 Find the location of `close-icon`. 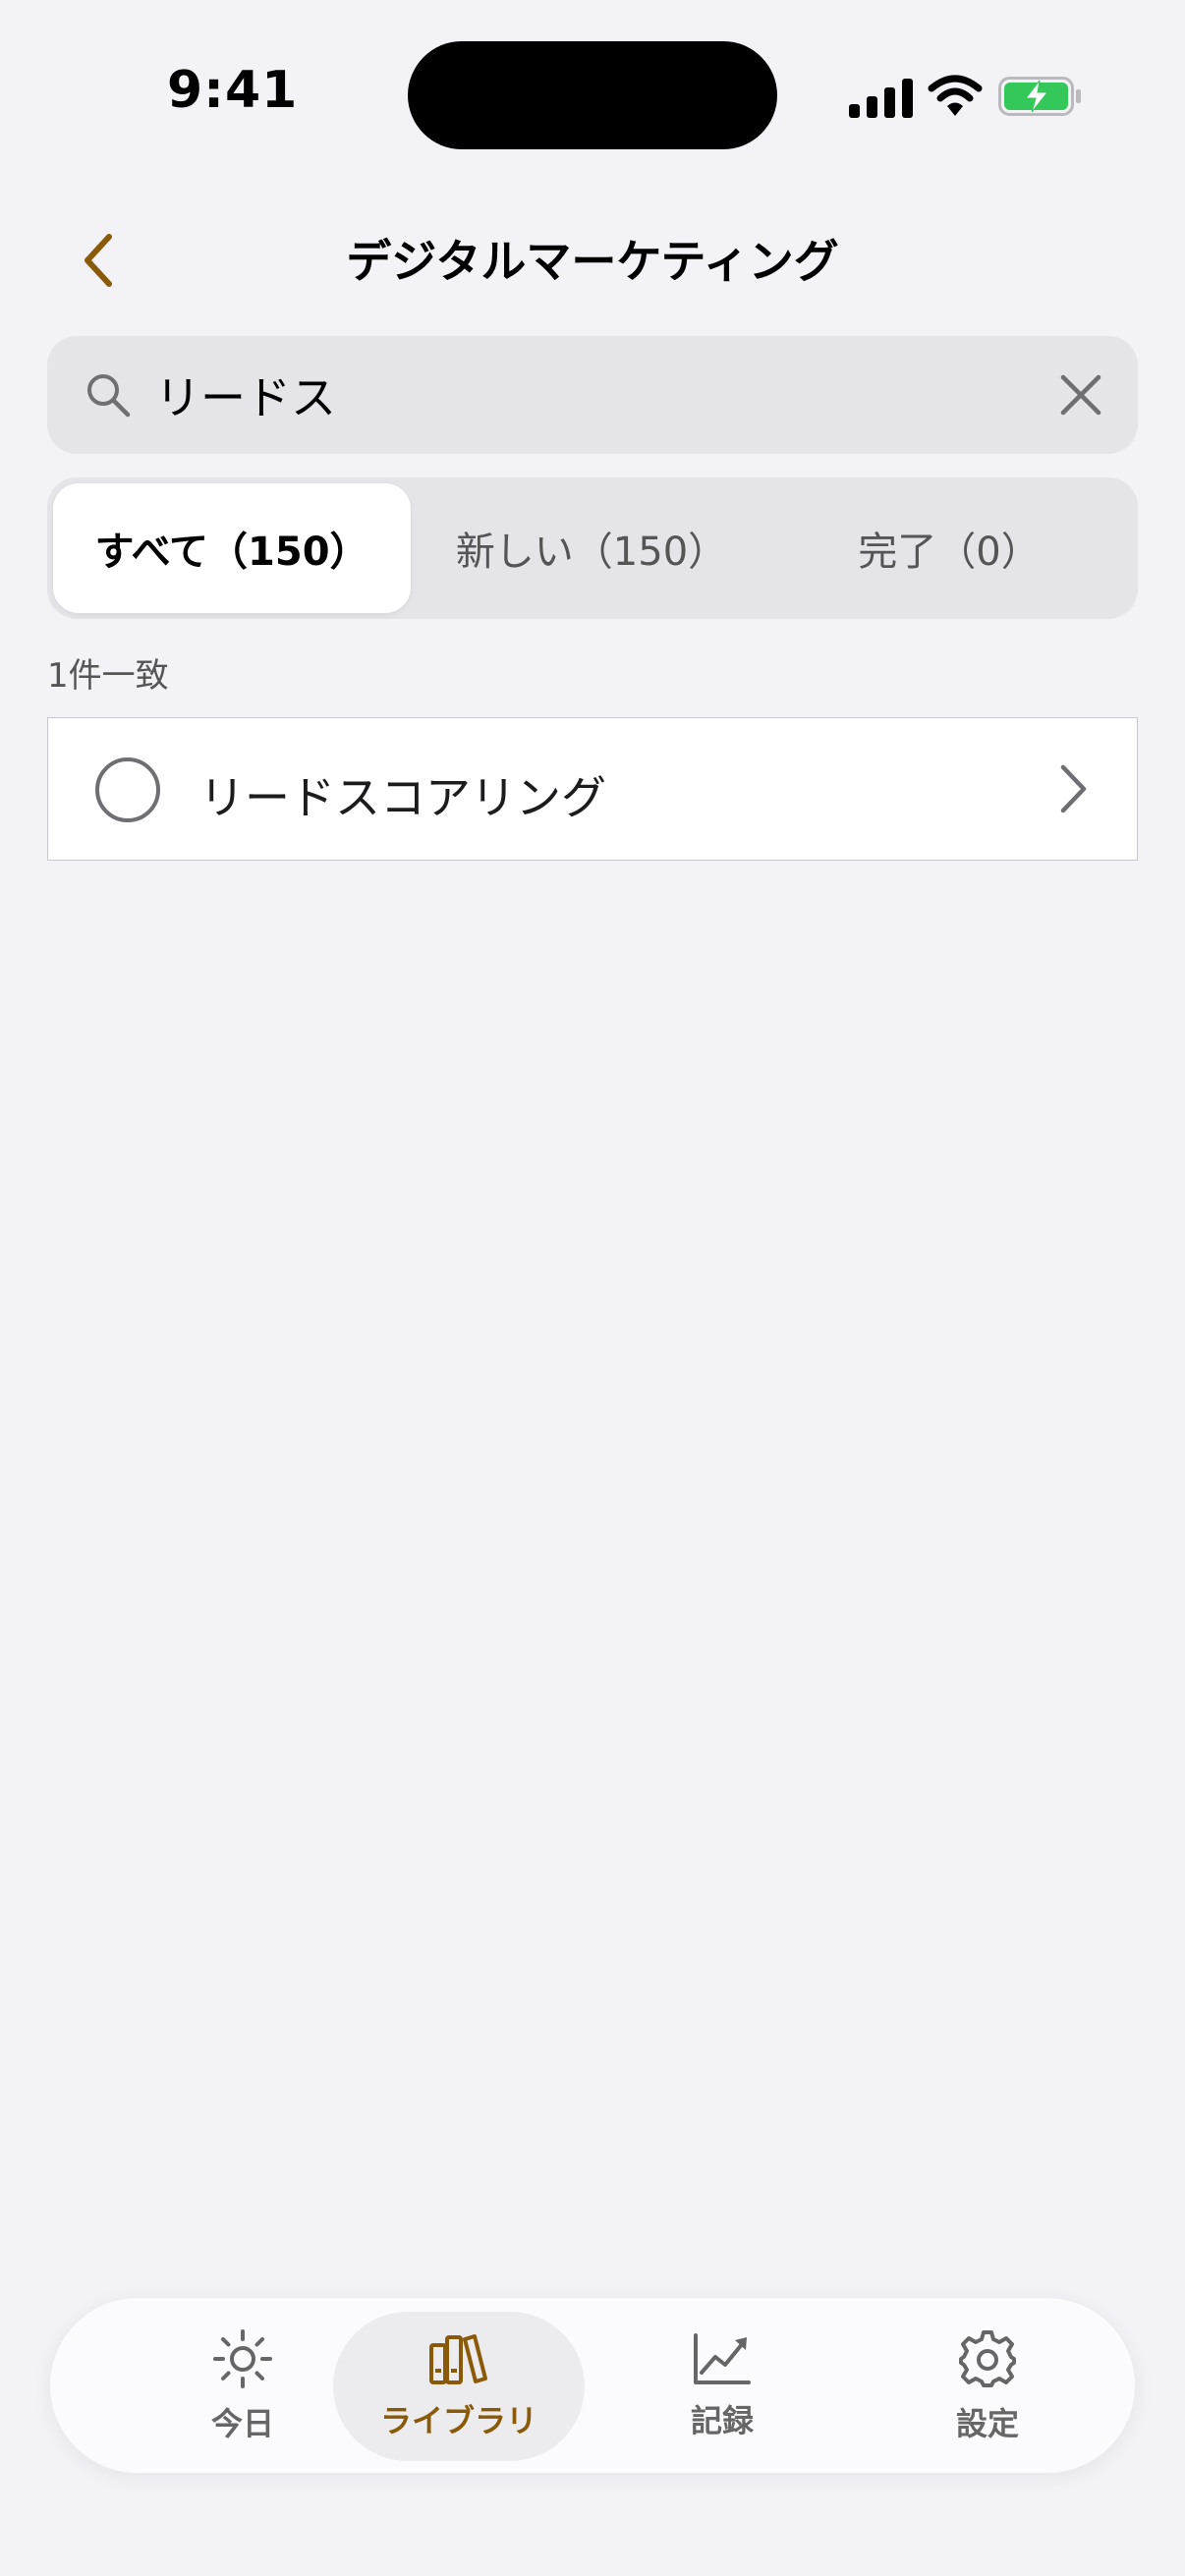

close-icon is located at coordinates (1080, 395).